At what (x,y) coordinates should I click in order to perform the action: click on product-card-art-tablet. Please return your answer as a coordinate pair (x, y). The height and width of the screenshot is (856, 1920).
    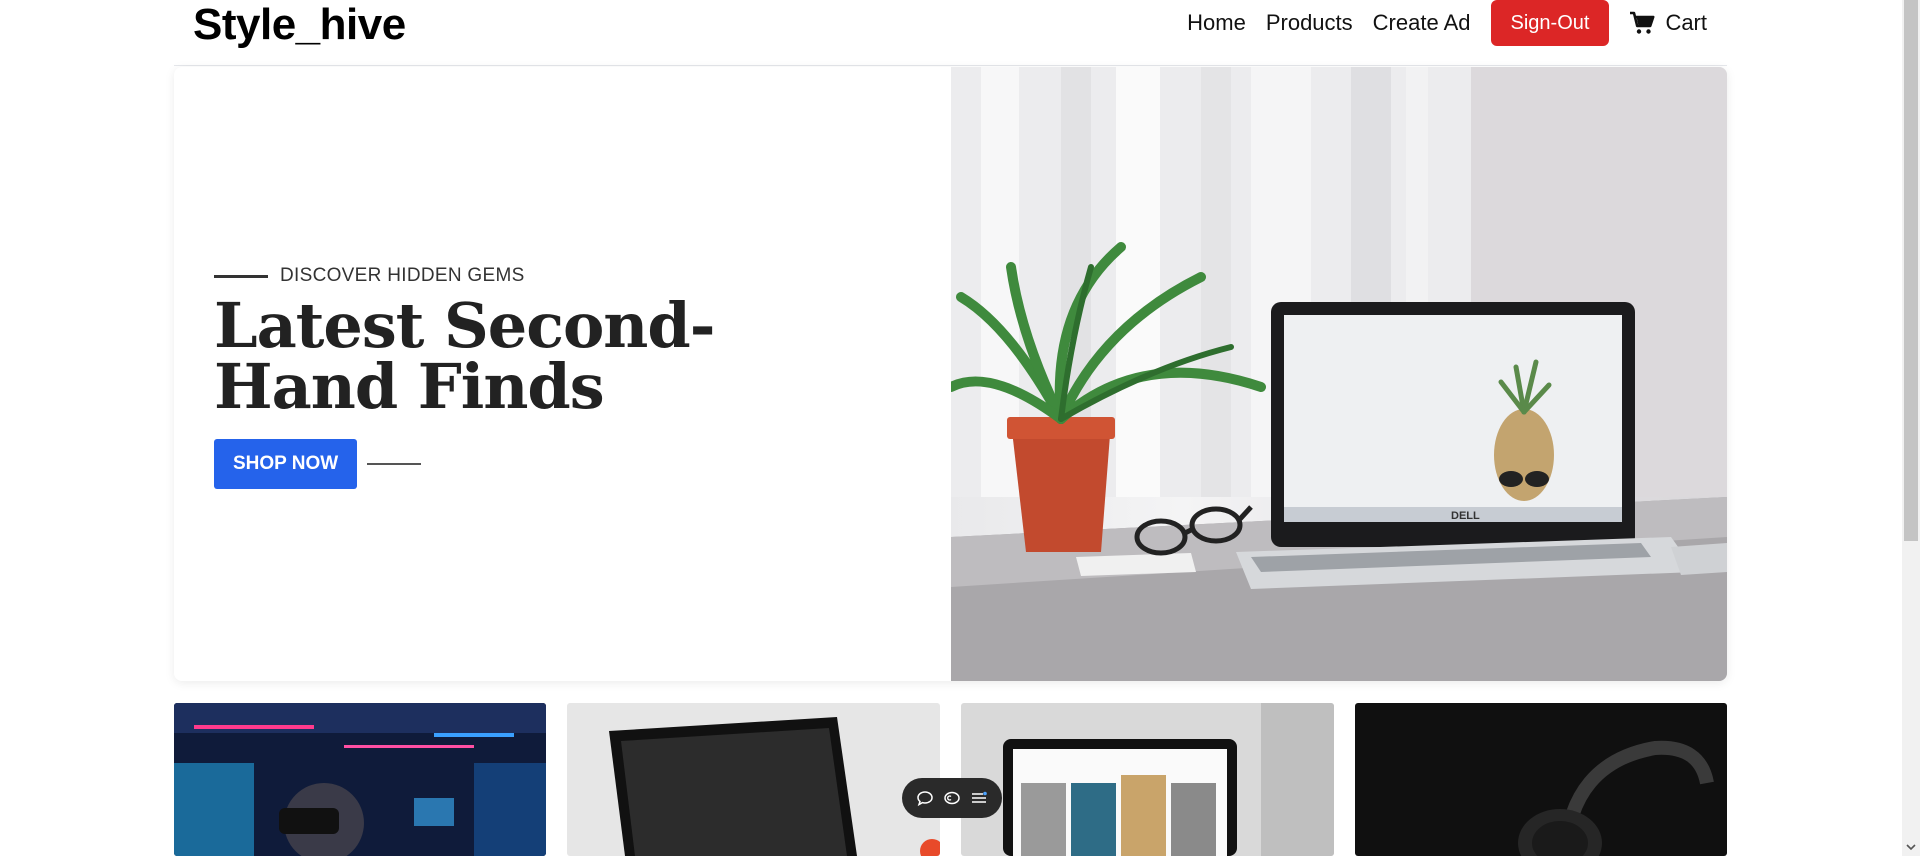
    Looking at the image, I should click on (1147, 779).